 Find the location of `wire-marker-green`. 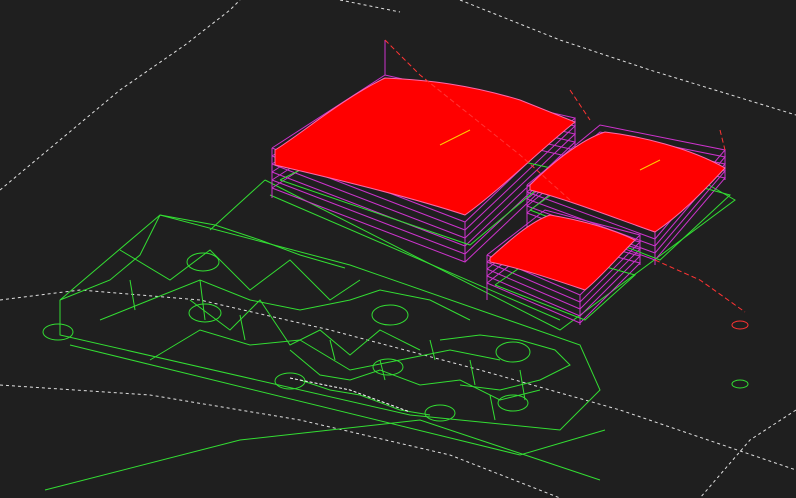

wire-marker-green is located at coordinates (740, 384).